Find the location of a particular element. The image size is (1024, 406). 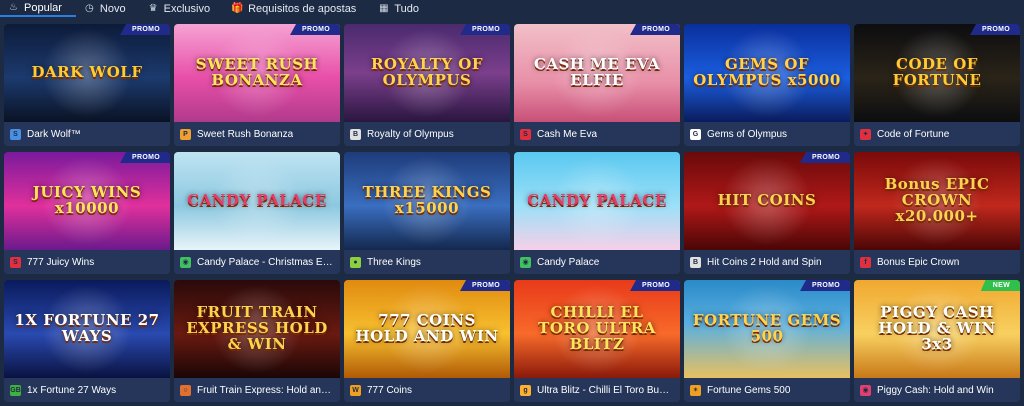

crown-icon: ♛ is located at coordinates (153, 8).